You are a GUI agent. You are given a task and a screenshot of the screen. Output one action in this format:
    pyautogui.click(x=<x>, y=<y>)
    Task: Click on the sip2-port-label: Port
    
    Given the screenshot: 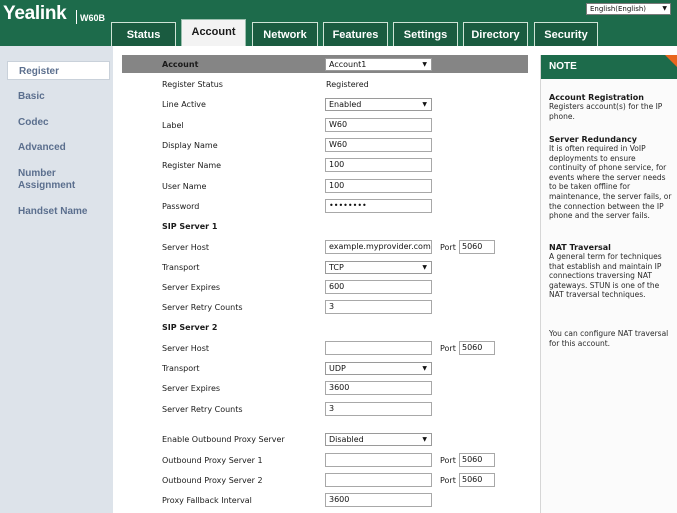 What is the action you would take?
    pyautogui.click(x=448, y=348)
    